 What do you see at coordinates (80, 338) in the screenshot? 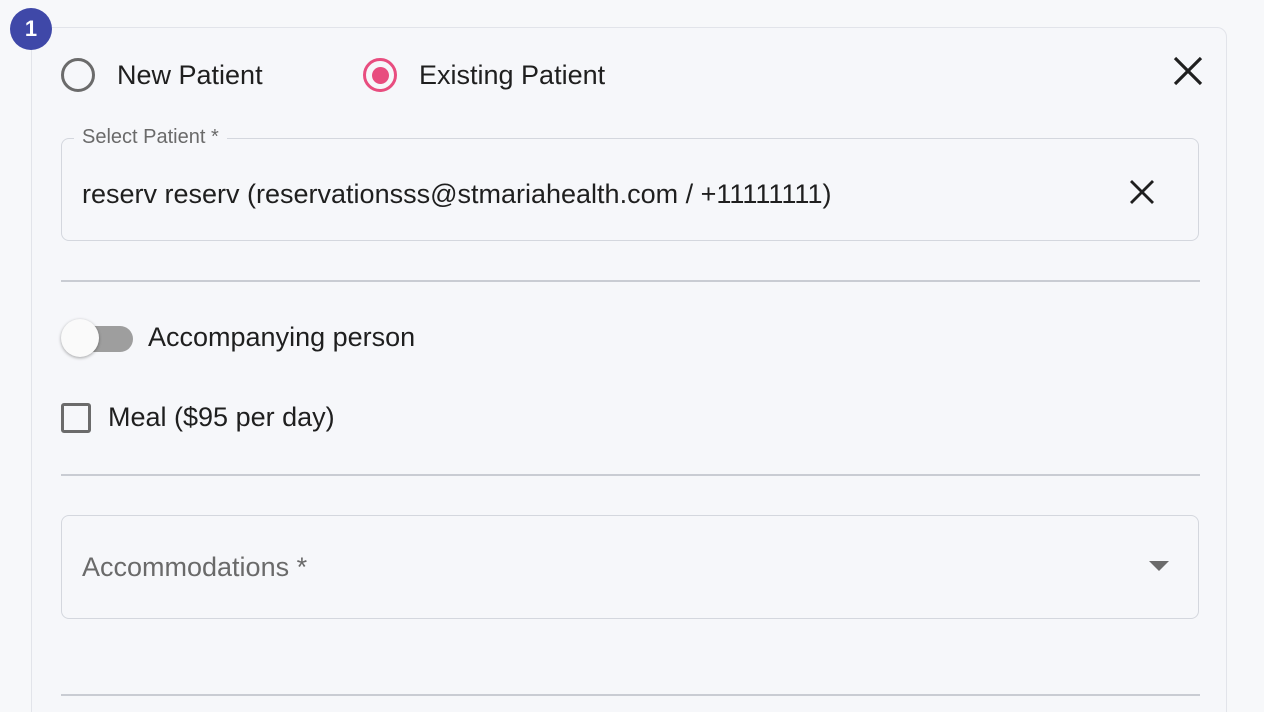
I see `toggle-thumb` at bounding box center [80, 338].